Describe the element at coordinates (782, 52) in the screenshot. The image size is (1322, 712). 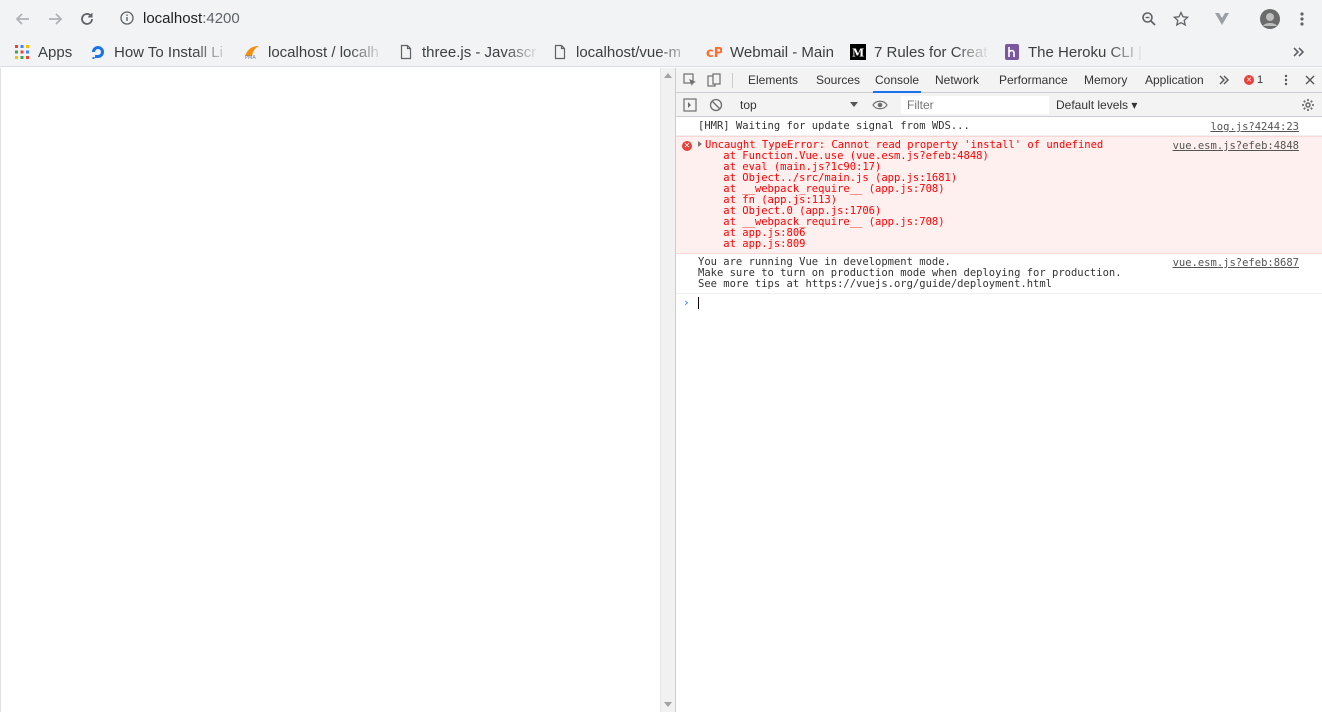
I see `bookmark-label: Webmail - Main` at that location.